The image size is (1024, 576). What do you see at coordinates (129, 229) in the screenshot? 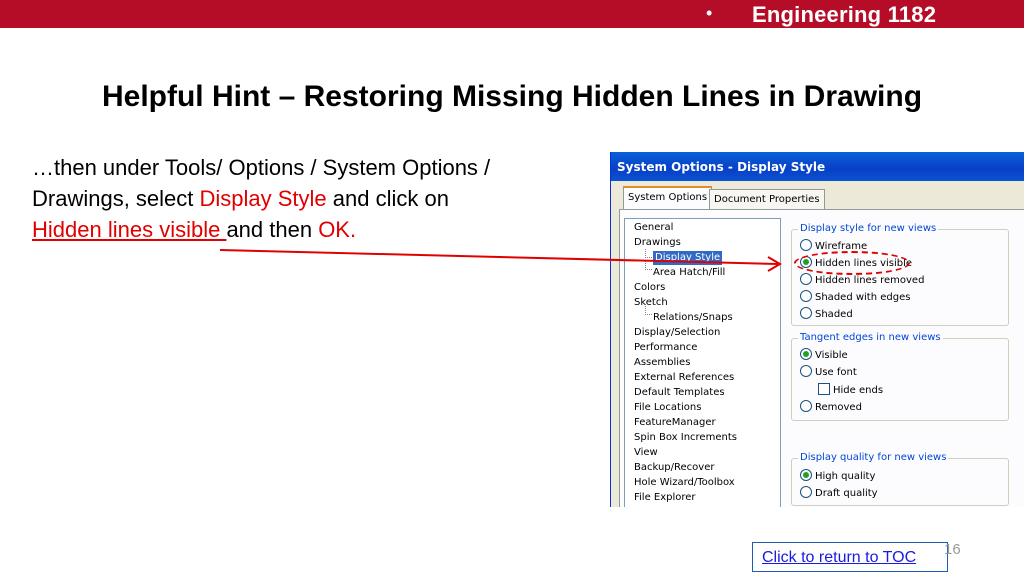
I see `hidden-lines-visible-highlight: Hidden lines visible` at bounding box center [129, 229].